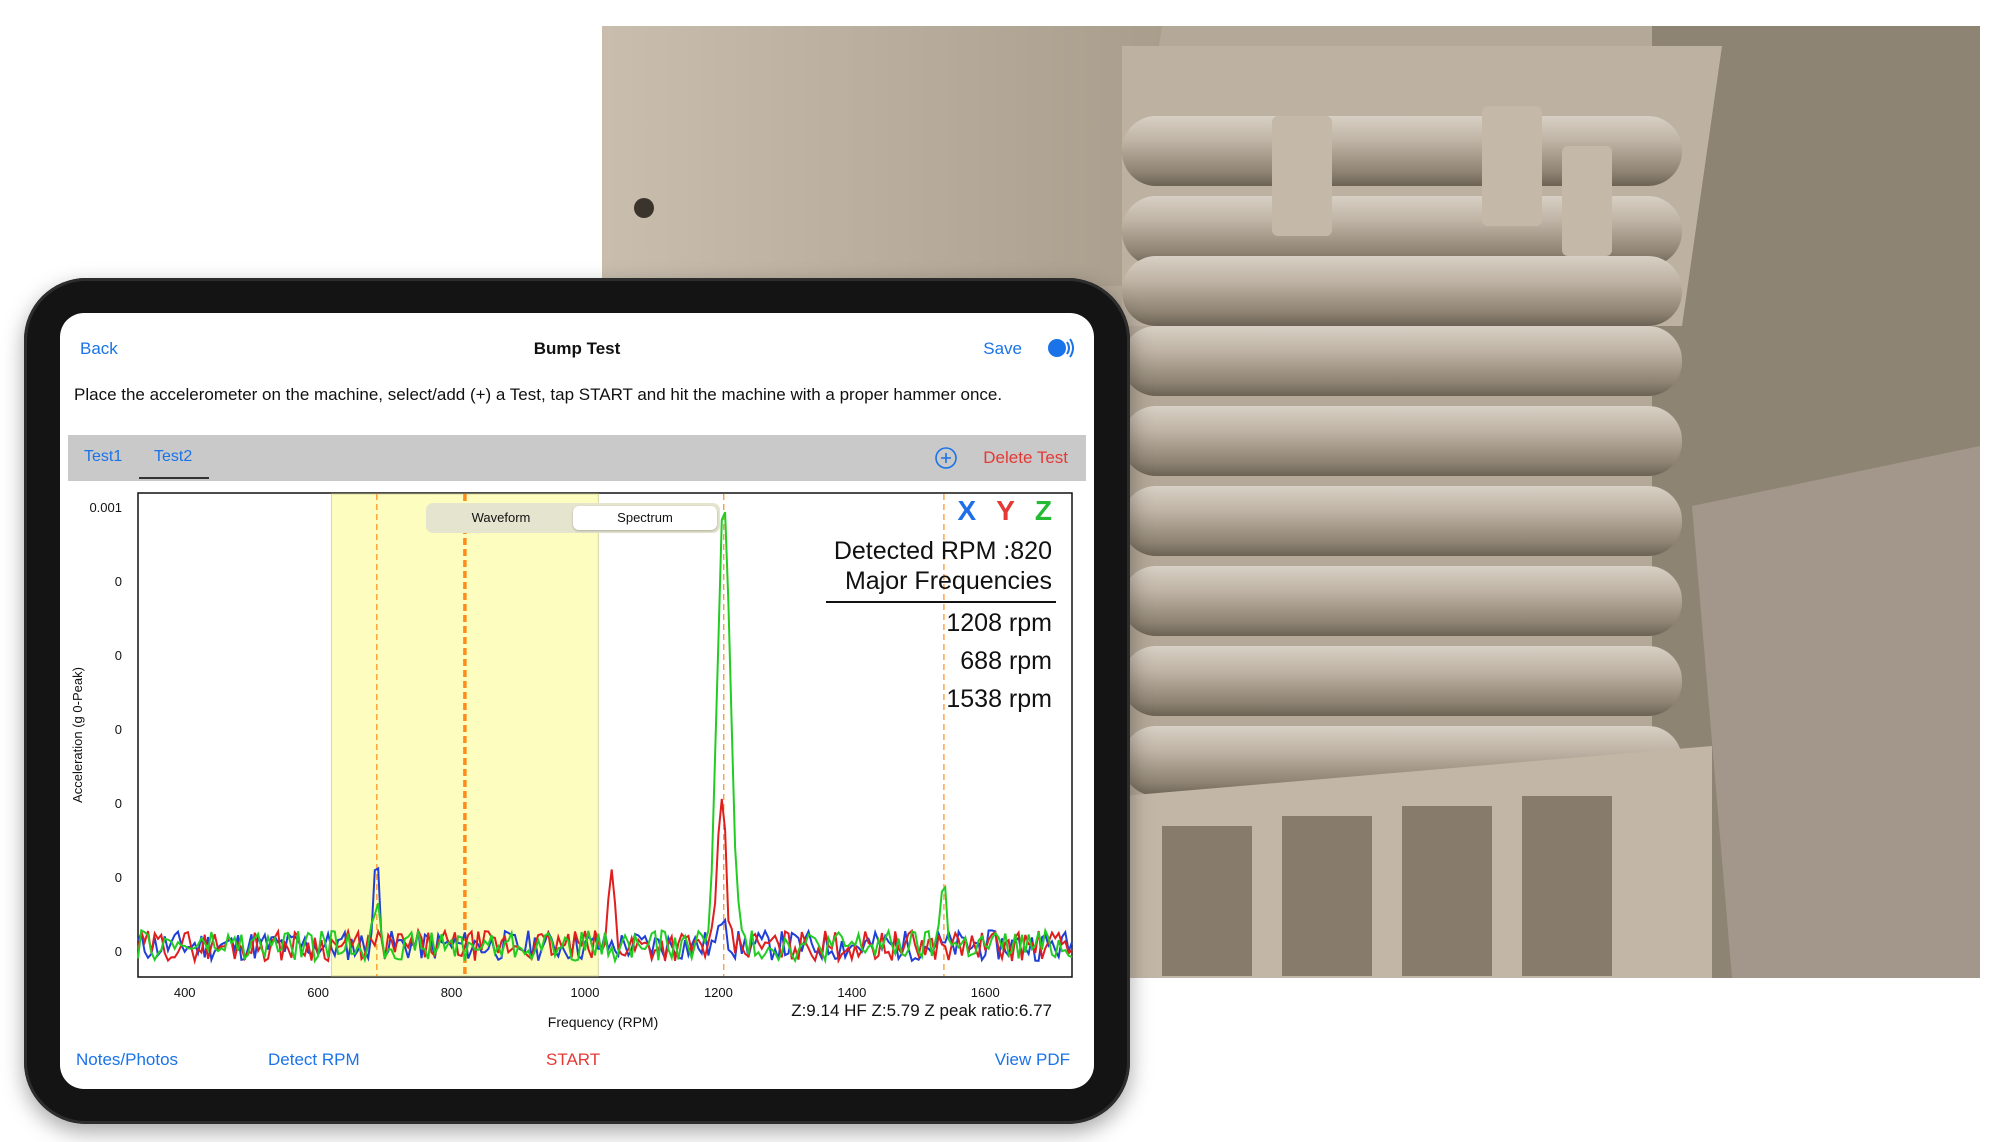  What do you see at coordinates (941, 602) in the screenshot?
I see `heading-underline` at bounding box center [941, 602].